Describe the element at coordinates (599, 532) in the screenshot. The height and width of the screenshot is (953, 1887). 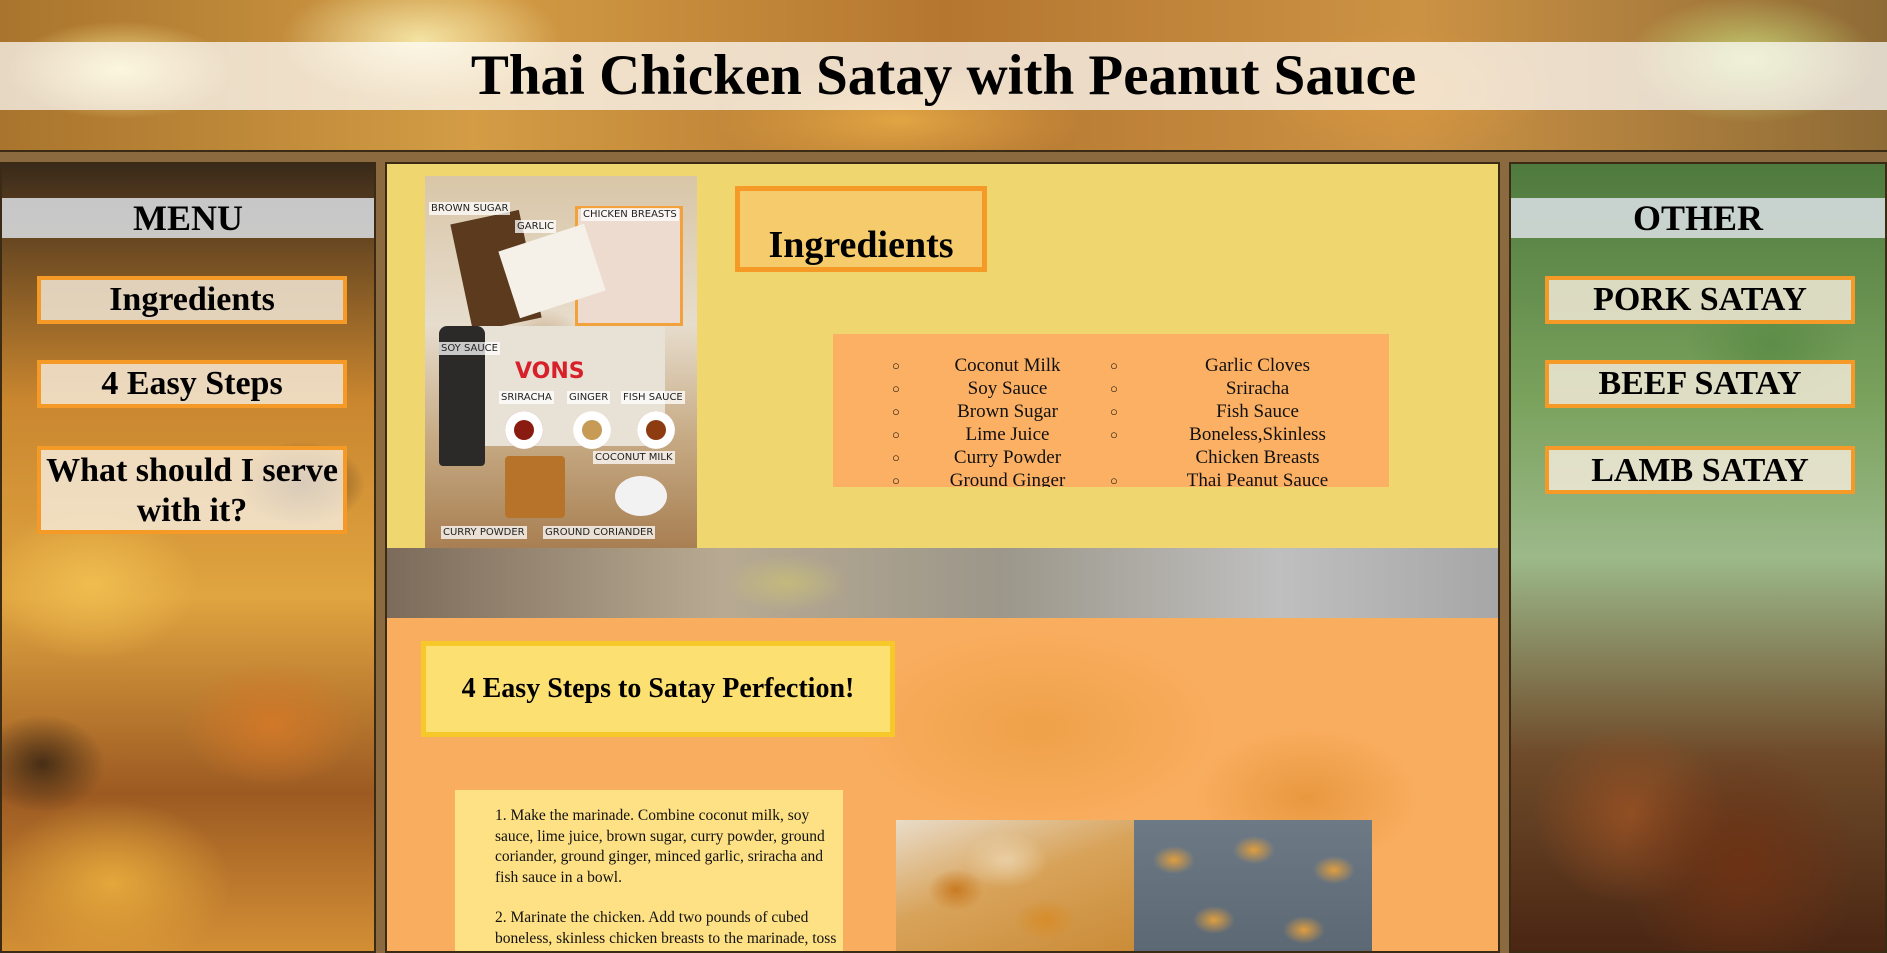
I see `photo-label-ground-coriander: GROUND CORIANDER` at that location.